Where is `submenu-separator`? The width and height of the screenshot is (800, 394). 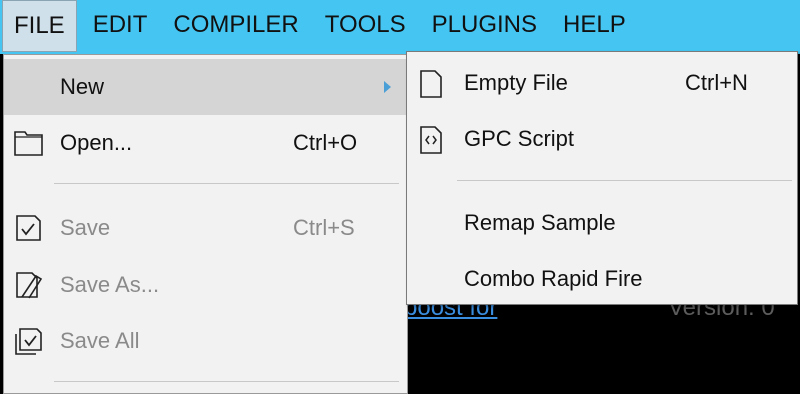
submenu-separator is located at coordinates (624, 180).